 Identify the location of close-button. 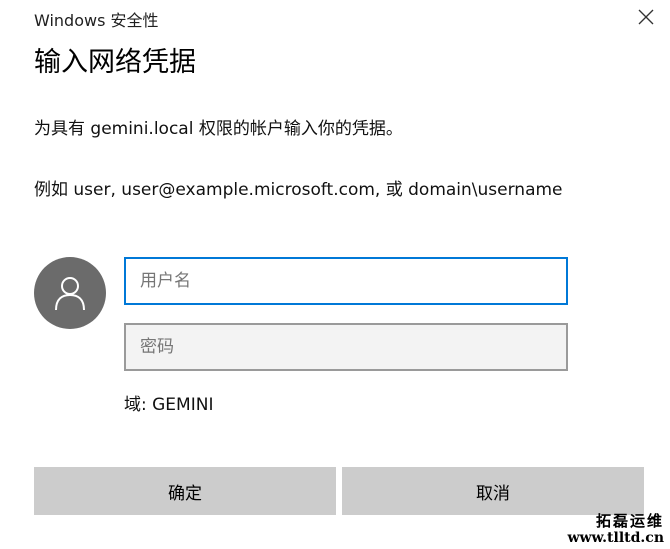
(646, 17).